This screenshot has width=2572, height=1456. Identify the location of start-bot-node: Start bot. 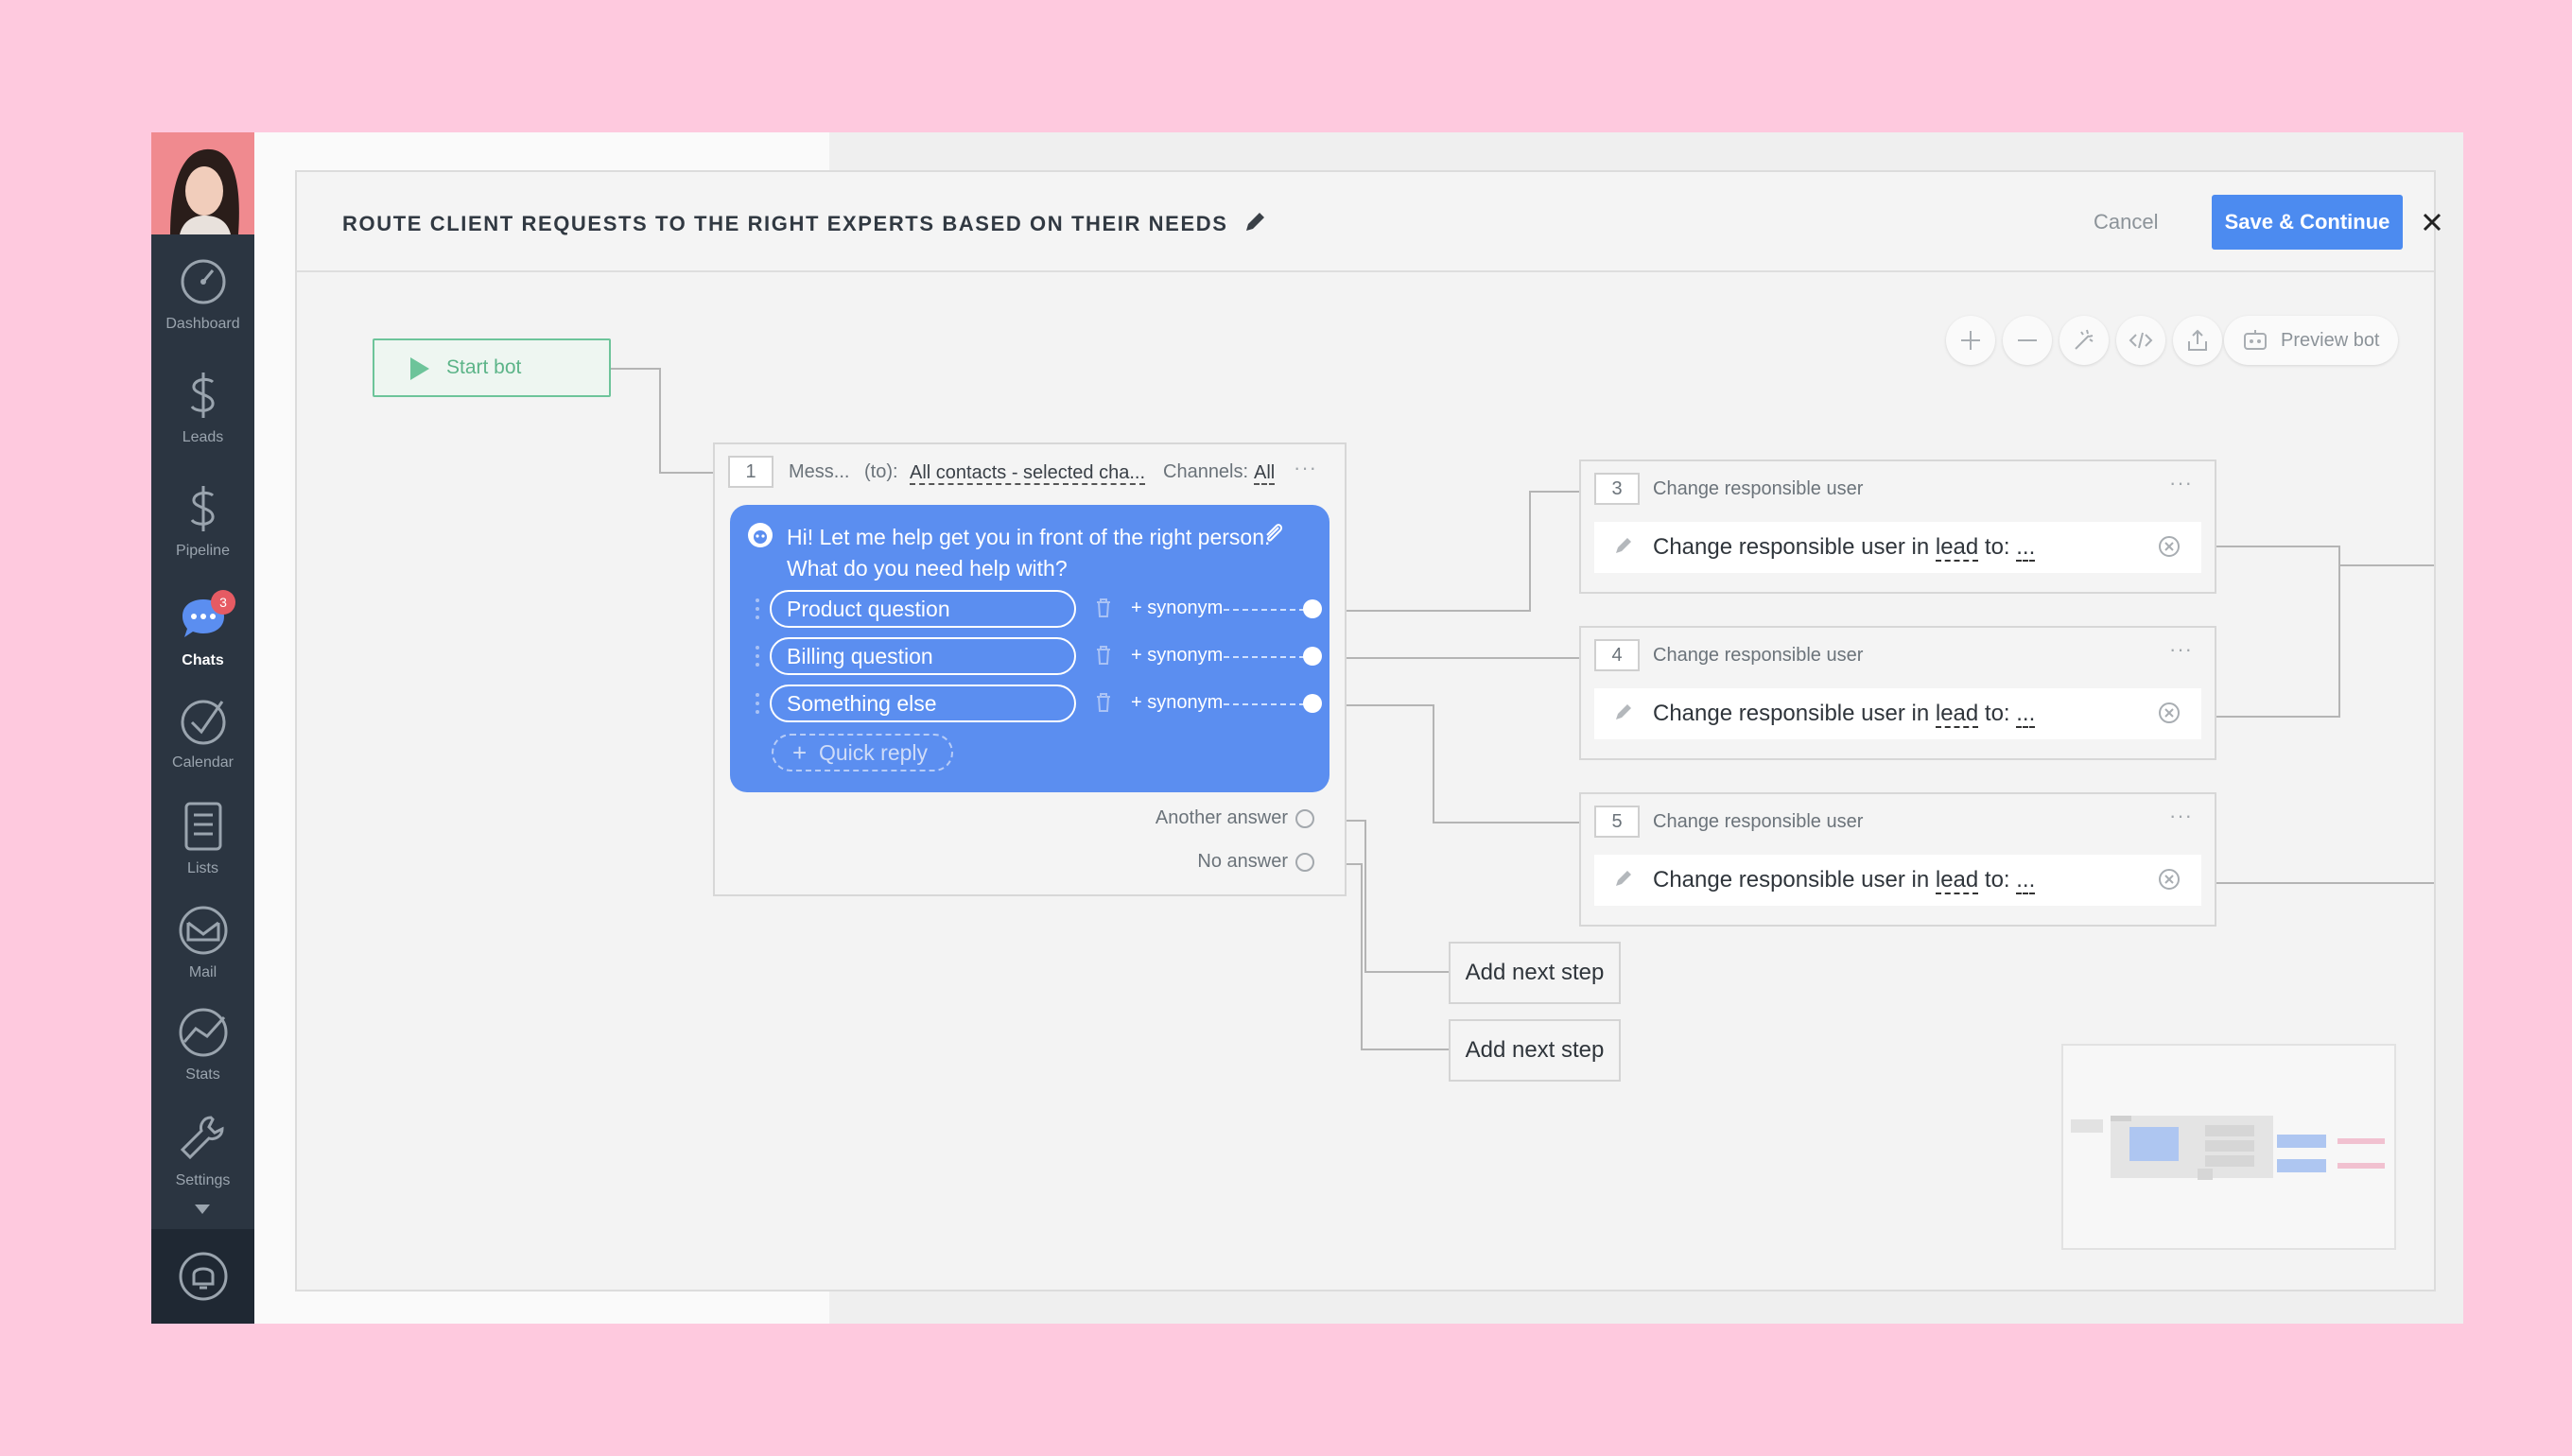
(492, 367).